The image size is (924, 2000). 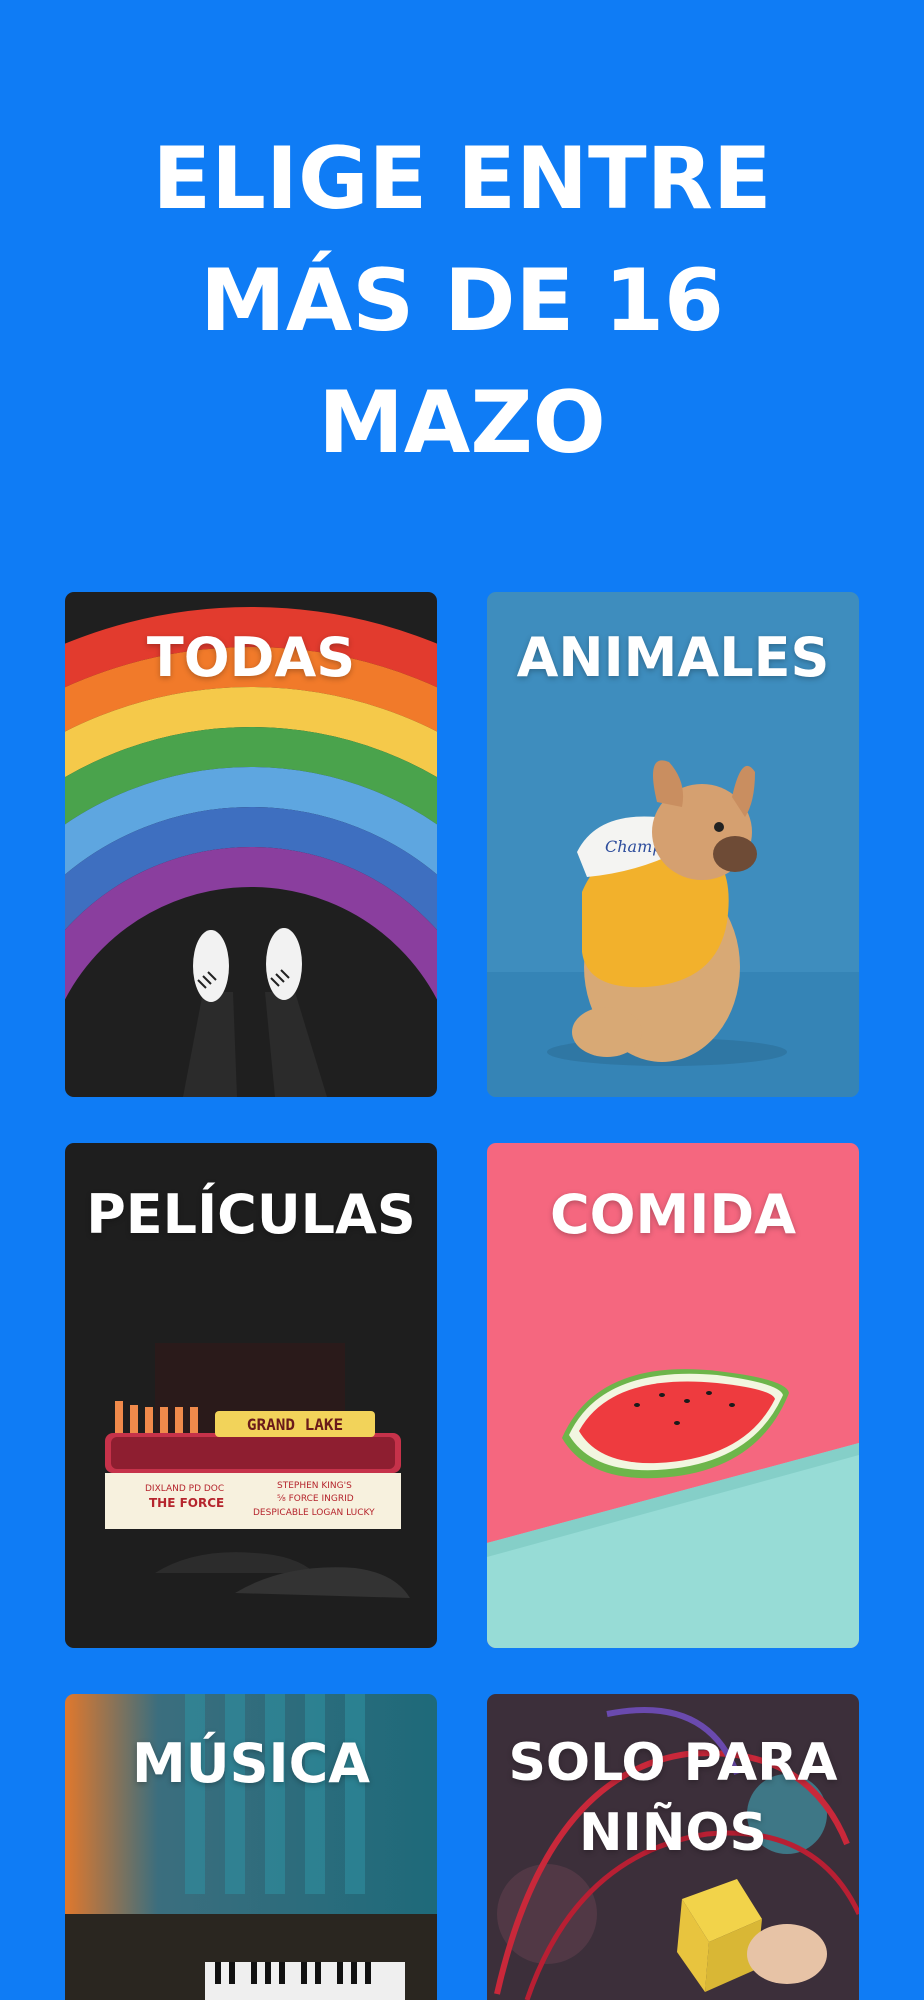 What do you see at coordinates (673, 657) in the screenshot?
I see `category-label-animales: ANIMALES` at bounding box center [673, 657].